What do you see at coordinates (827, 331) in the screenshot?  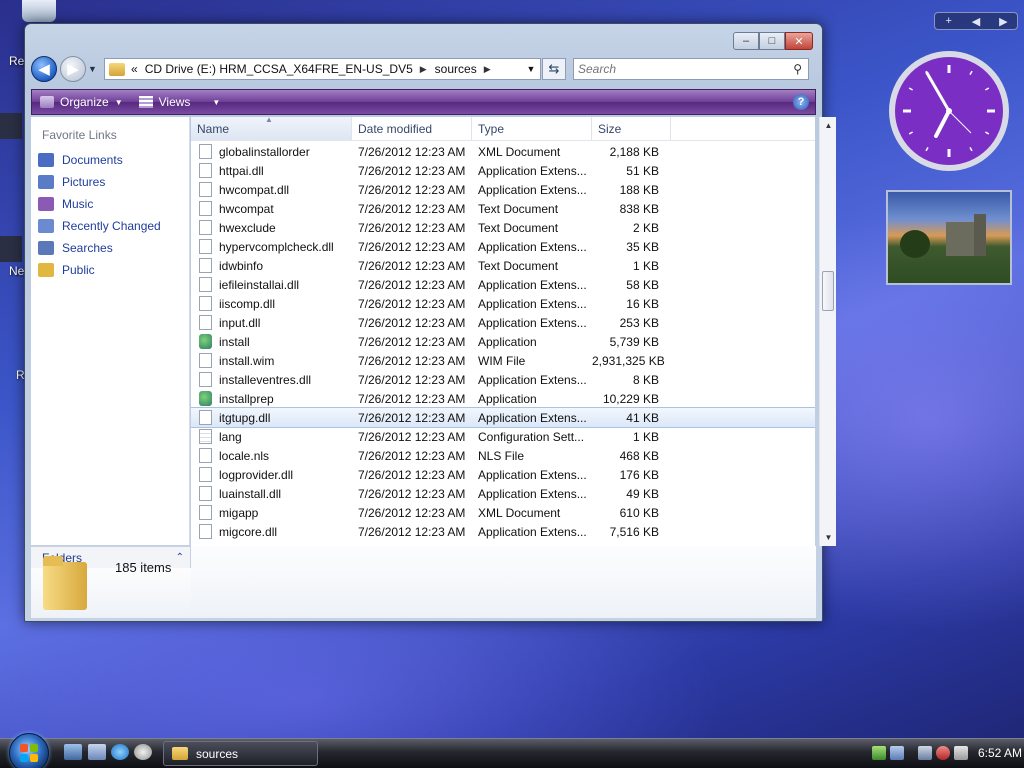 I see `vertical-scrollbar: ▲ ▼` at bounding box center [827, 331].